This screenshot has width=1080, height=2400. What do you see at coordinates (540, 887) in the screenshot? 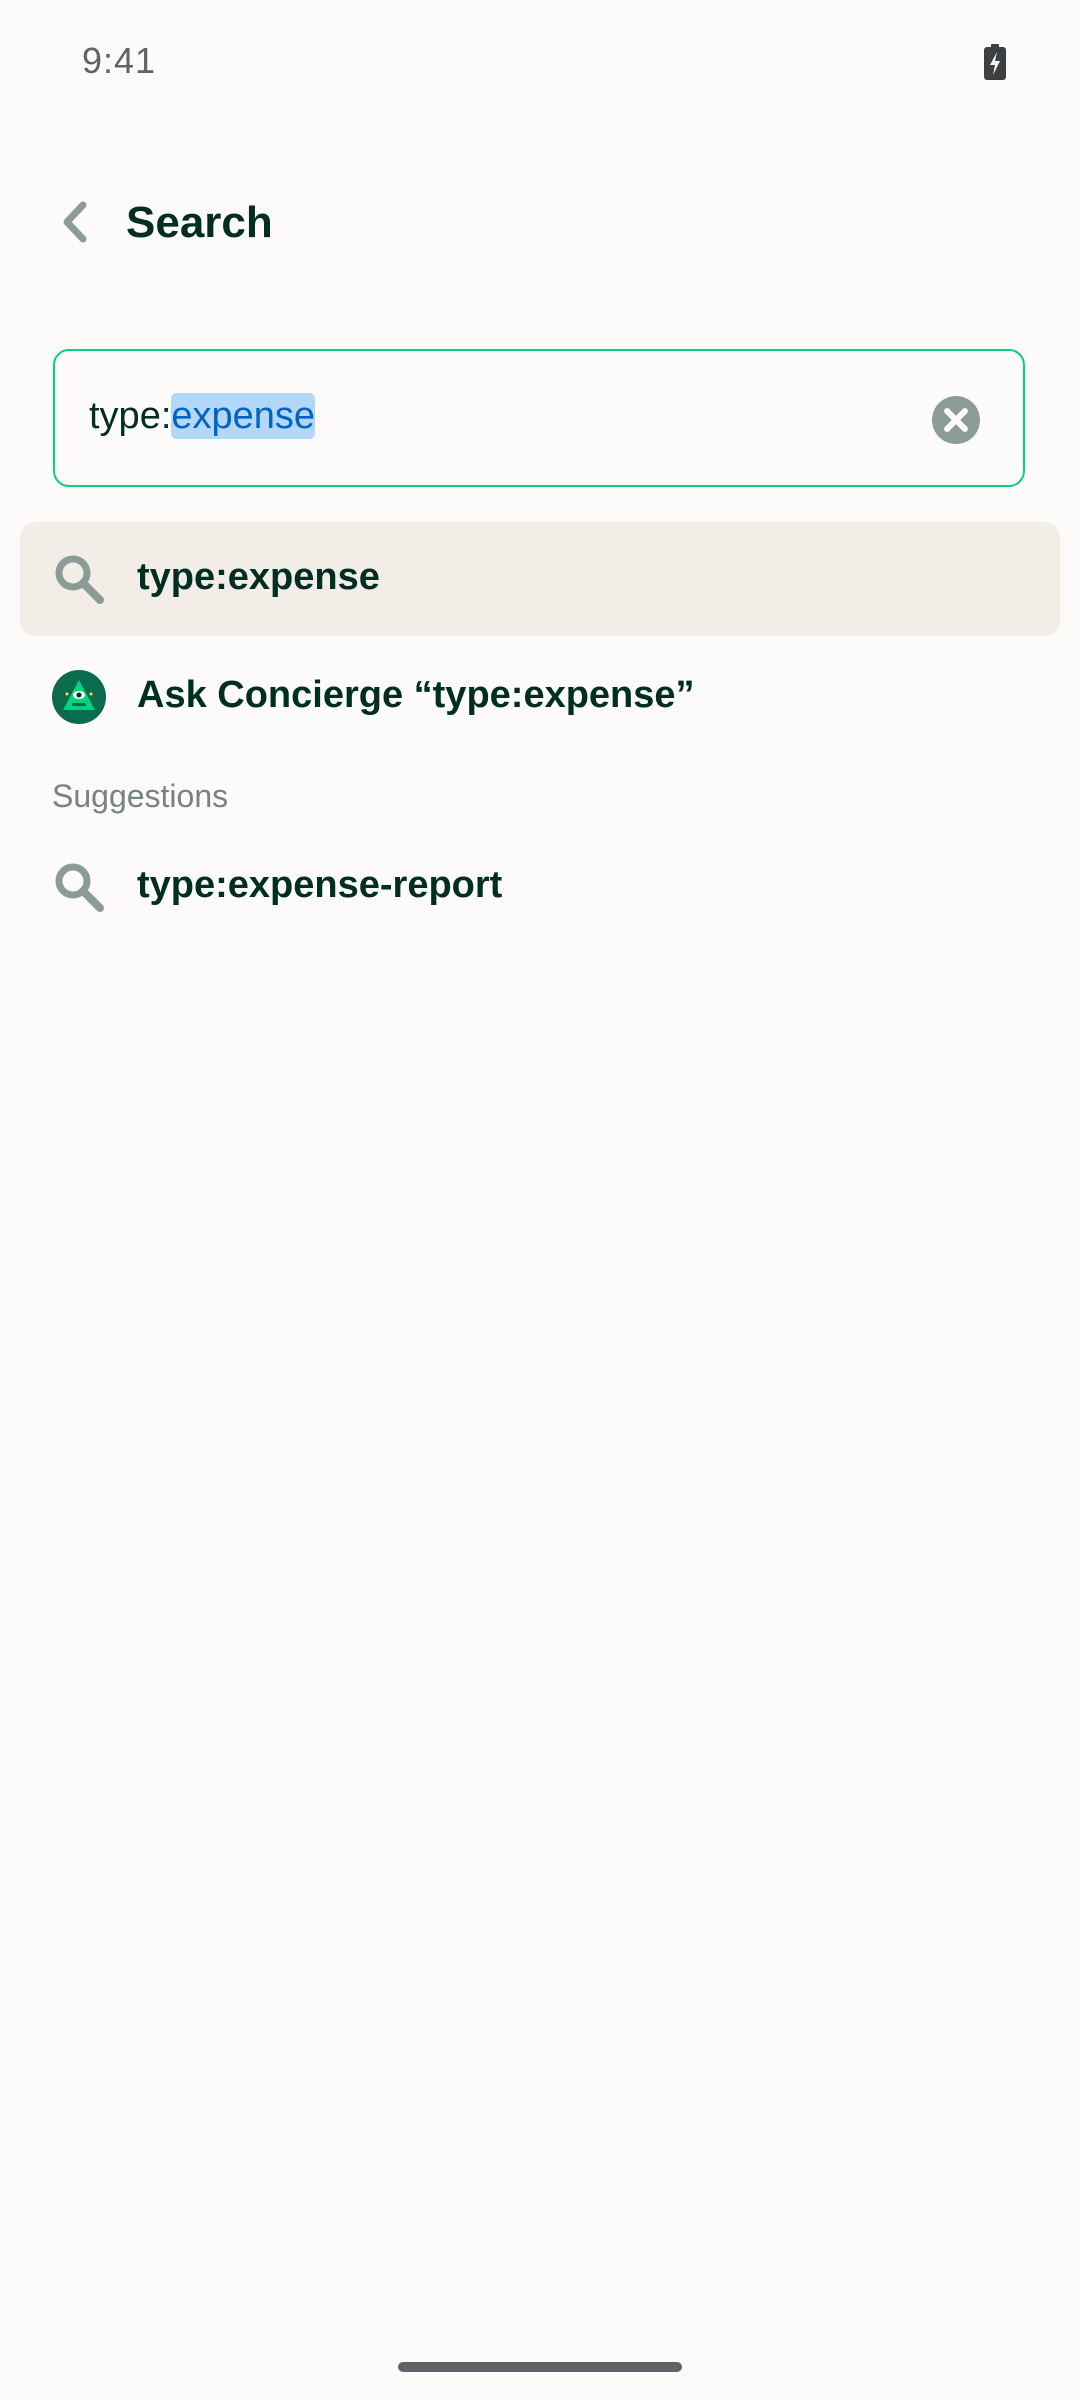
I see `suggestion-row: type:expense-report` at bounding box center [540, 887].